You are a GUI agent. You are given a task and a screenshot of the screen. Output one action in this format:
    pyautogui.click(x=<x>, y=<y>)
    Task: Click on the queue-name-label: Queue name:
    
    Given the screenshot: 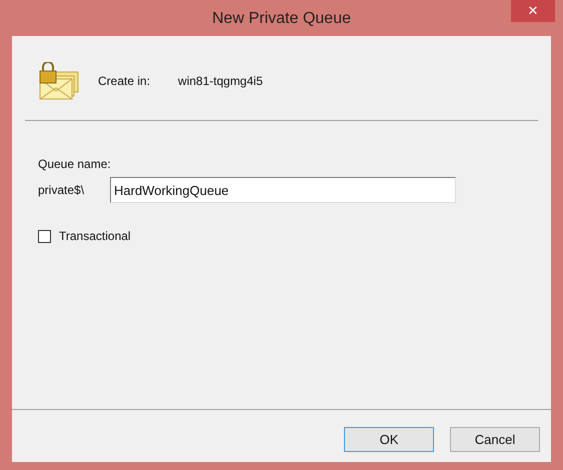 What is the action you would take?
    pyautogui.click(x=75, y=164)
    